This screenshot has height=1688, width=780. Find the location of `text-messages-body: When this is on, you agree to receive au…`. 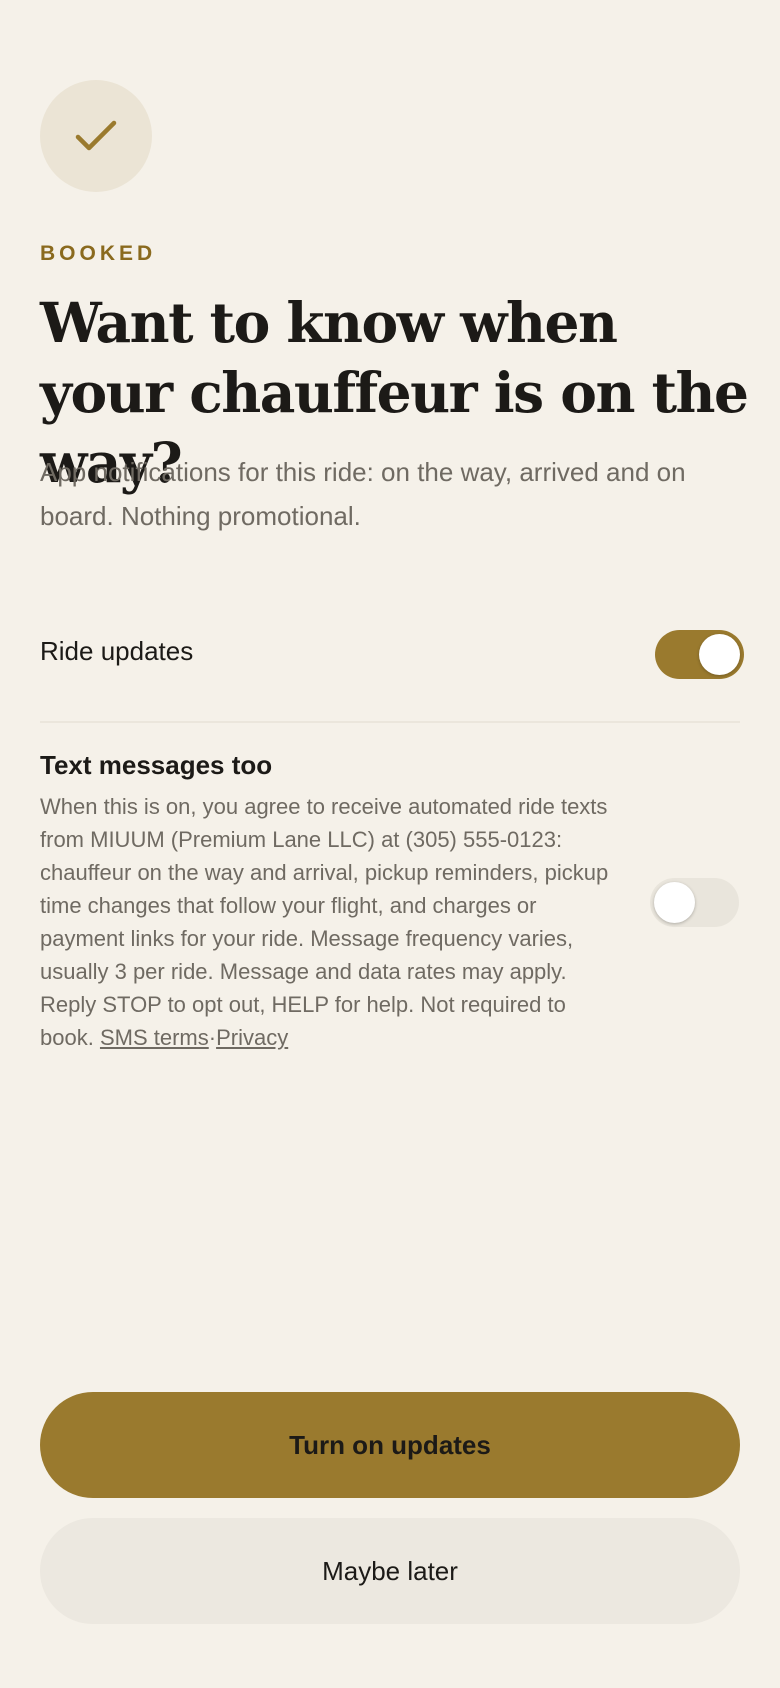

text-messages-body: When this is on, you agree to receive au… is located at coordinates (324, 922).